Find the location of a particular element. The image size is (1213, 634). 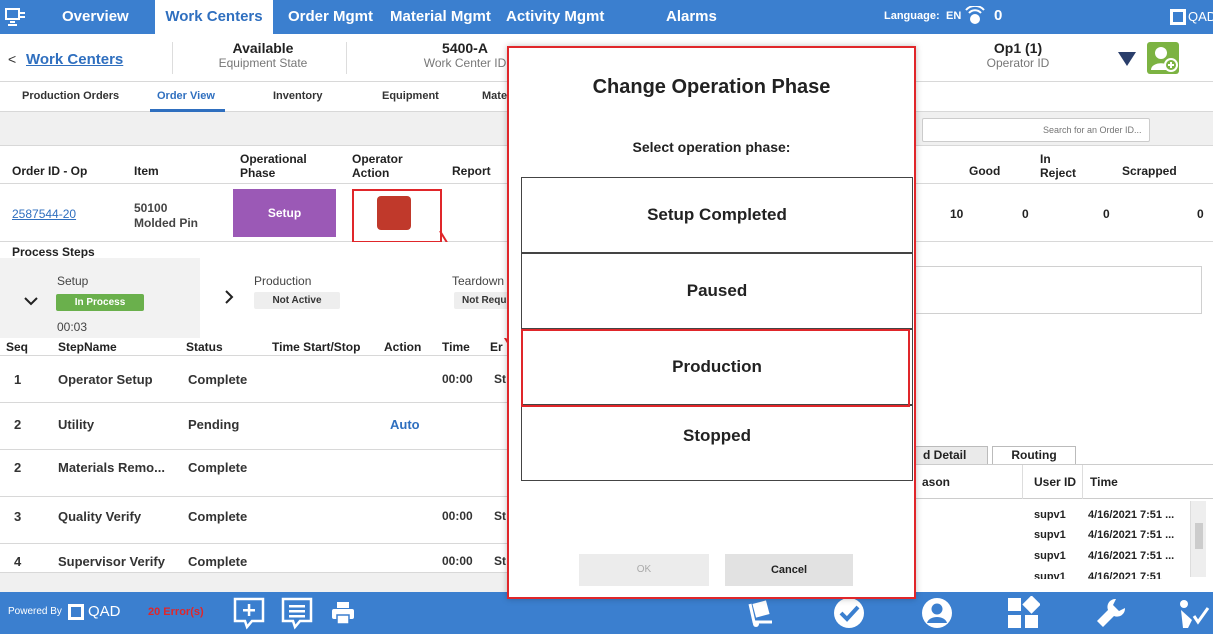

steps-table-footer is located at coordinates (255, 582).